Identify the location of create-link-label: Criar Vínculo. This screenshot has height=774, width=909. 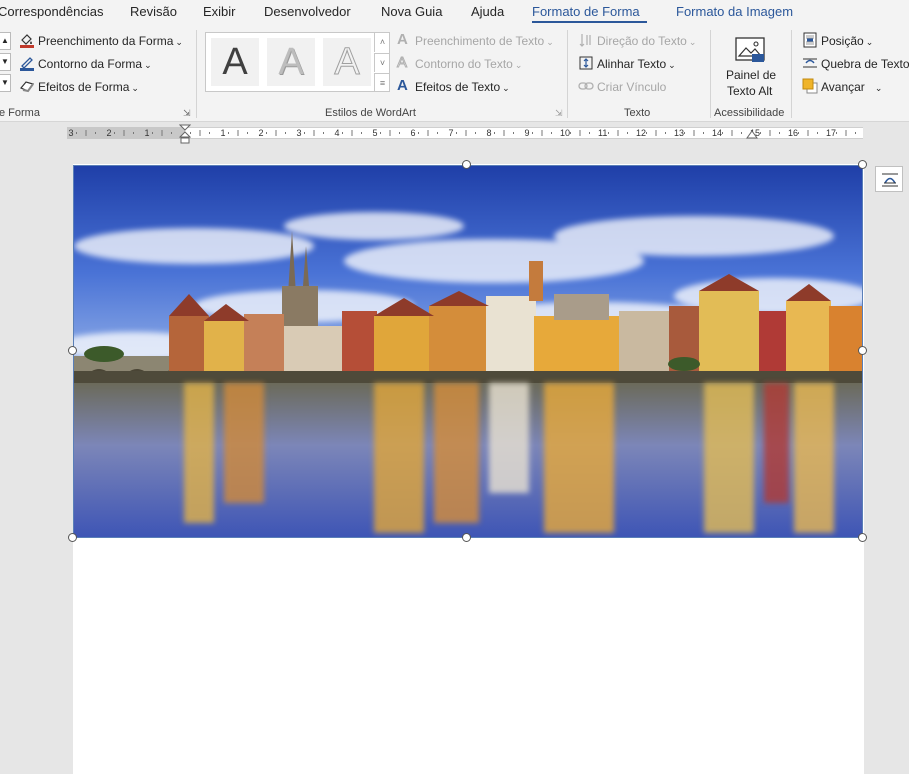
(632, 87).